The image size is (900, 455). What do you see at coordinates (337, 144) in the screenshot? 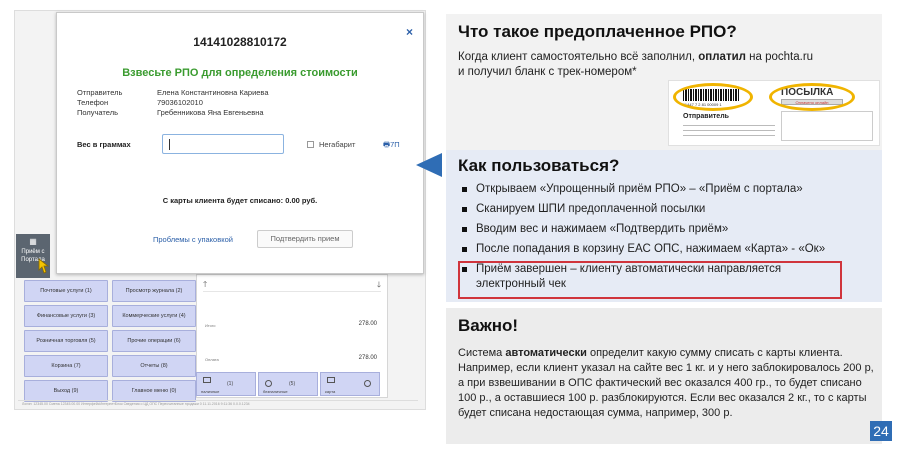
I see `nonstandard-label: Негабарит` at bounding box center [337, 144].